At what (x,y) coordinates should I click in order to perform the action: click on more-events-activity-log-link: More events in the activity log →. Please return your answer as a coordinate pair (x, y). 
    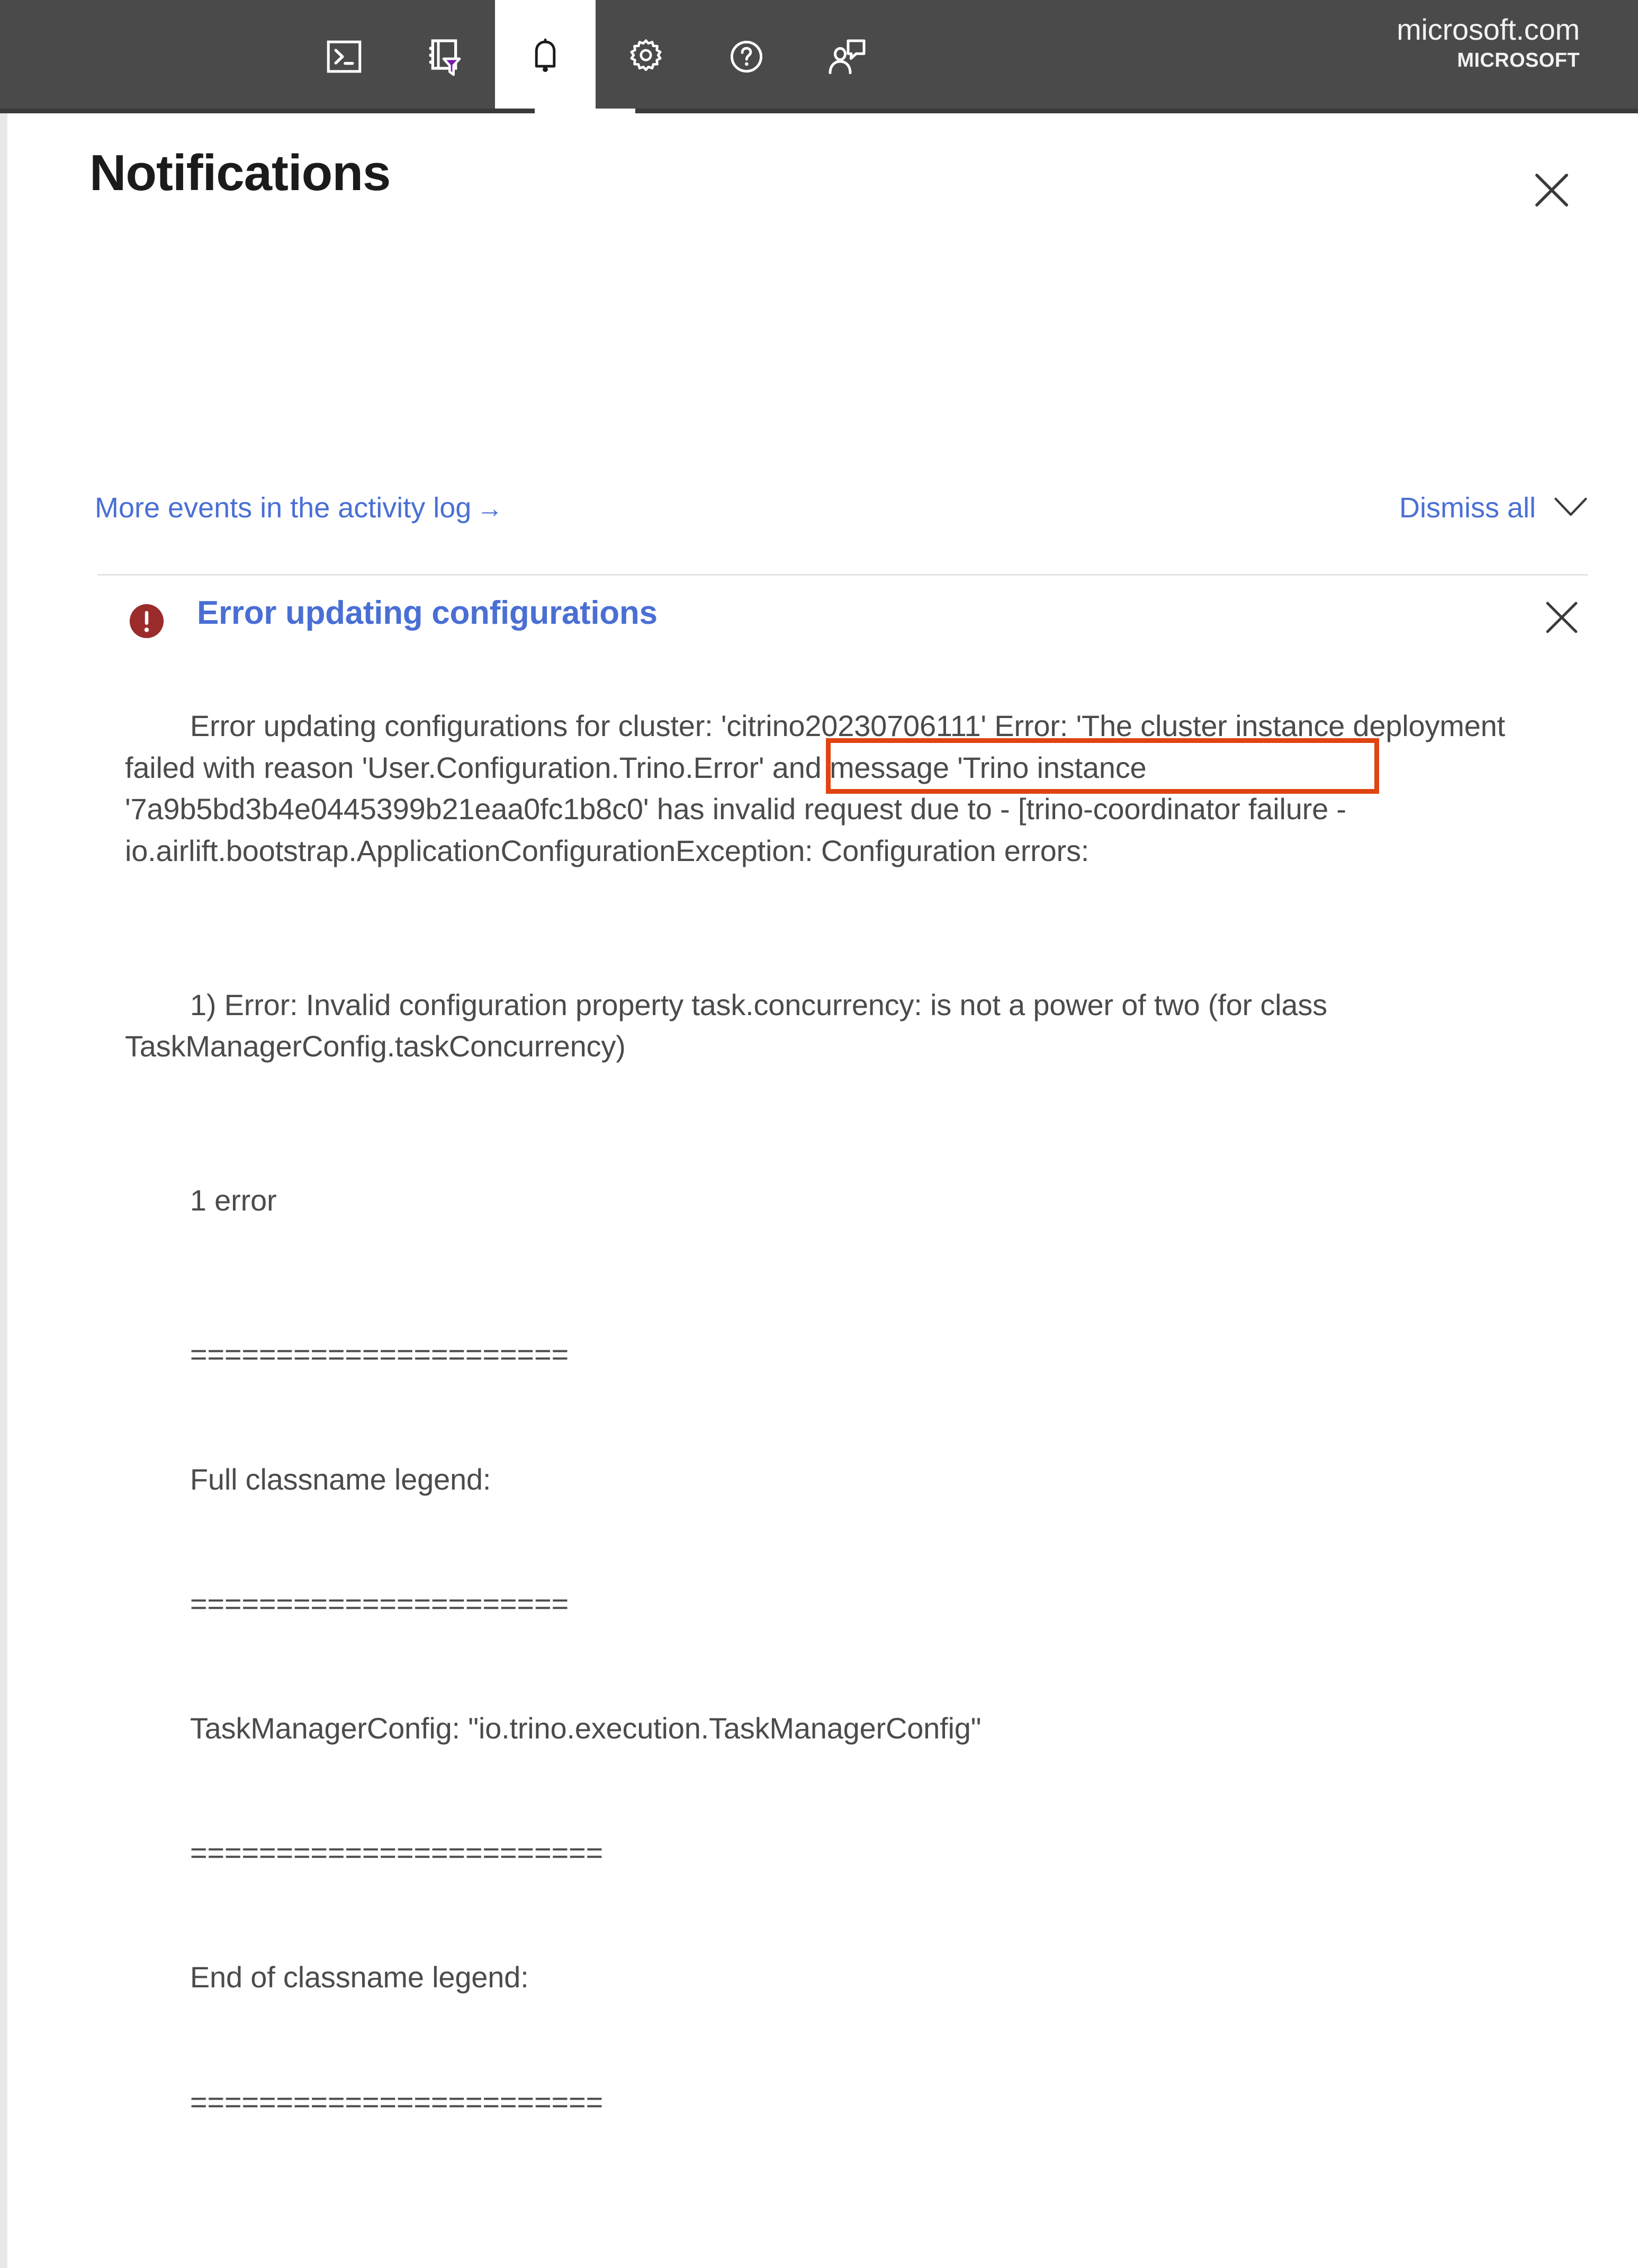
    Looking at the image, I should click on (299, 507).